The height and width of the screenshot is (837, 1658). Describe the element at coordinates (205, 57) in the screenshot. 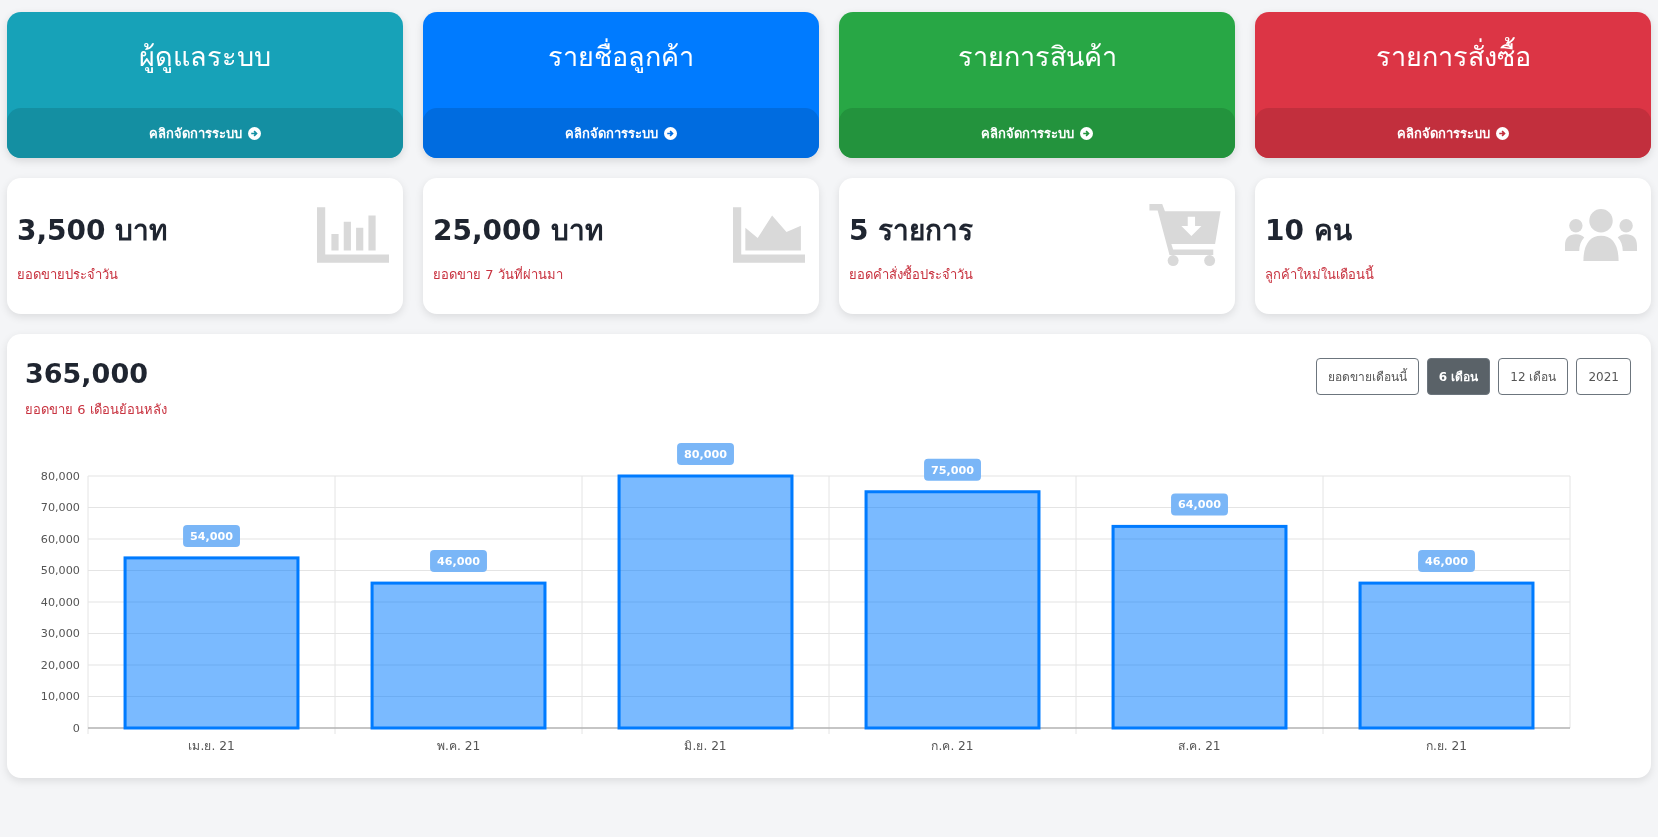

I see `card-title: ผู้ดูแลระบบ` at that location.